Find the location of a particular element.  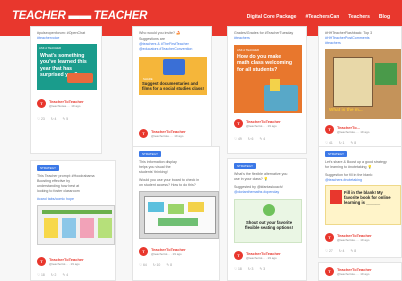

share-count: ↻ 10 is located at coordinates (157, 265).